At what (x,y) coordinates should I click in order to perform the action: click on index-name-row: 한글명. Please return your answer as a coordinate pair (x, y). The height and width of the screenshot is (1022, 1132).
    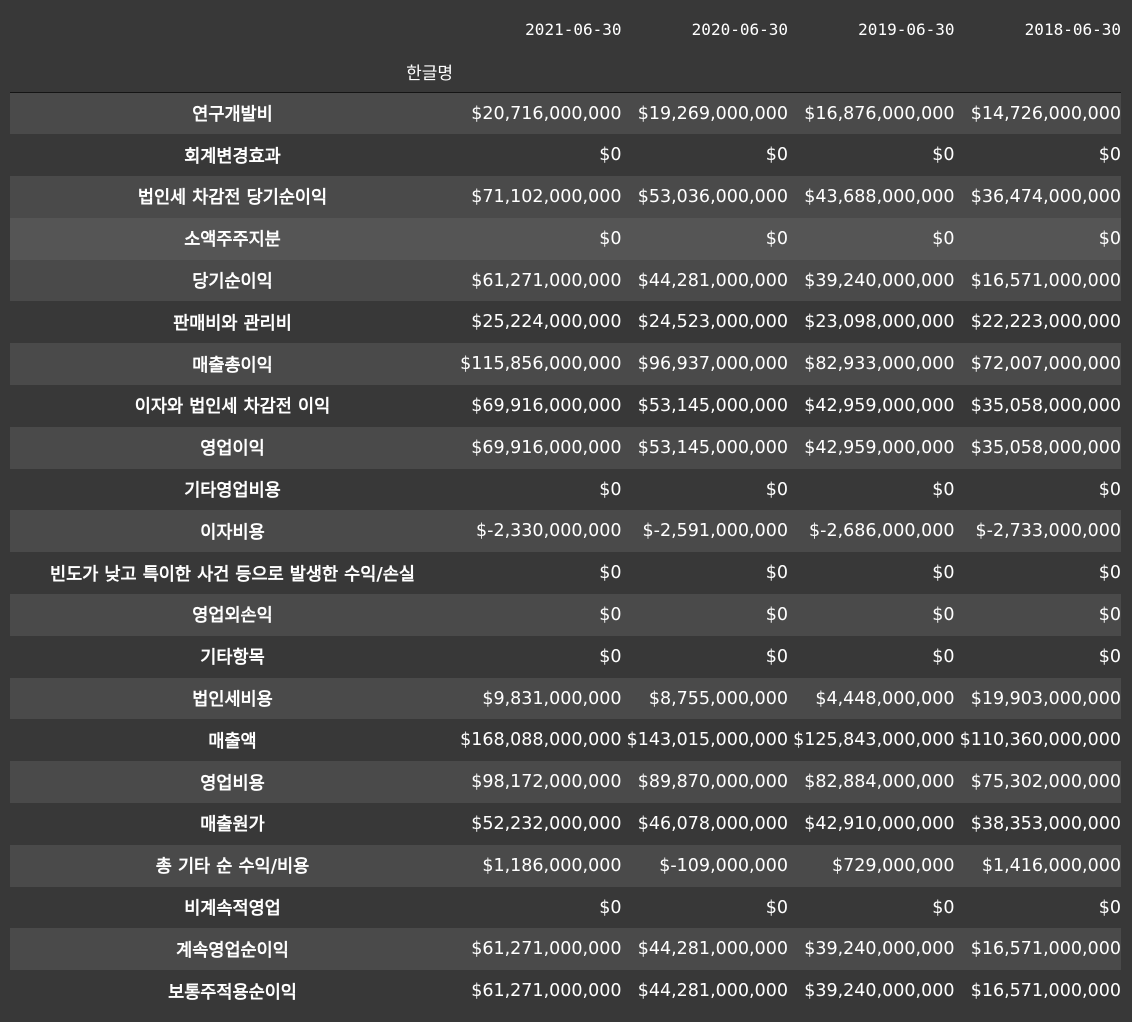
    Looking at the image, I should click on (565, 71).